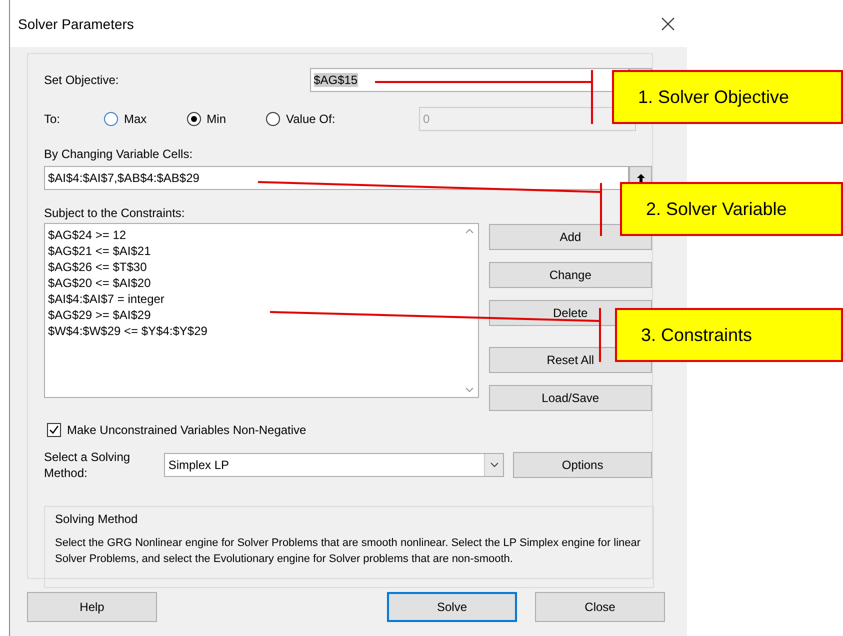 The image size is (843, 636). I want to click on method-description: Select the GRG Nonlinear engine for Solver Problems that are smooth nonlinear. Select the LP Simplex engine for linear Solver Problems, and select the Evolutionary engine for Solver problems that are non-smooth., so click(348, 551).